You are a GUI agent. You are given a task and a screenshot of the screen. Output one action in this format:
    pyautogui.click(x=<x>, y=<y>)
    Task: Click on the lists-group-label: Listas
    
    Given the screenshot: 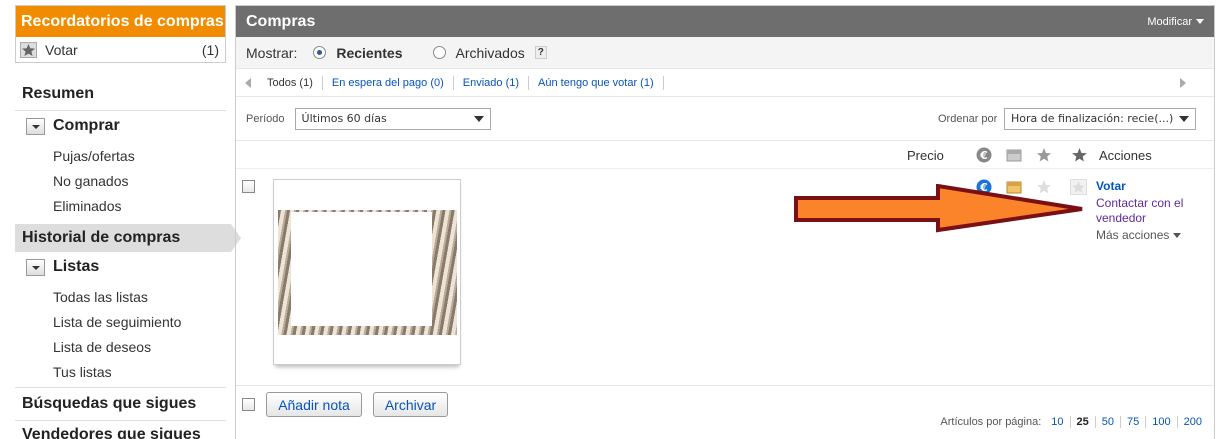 What is the action you would take?
    pyautogui.click(x=76, y=266)
    